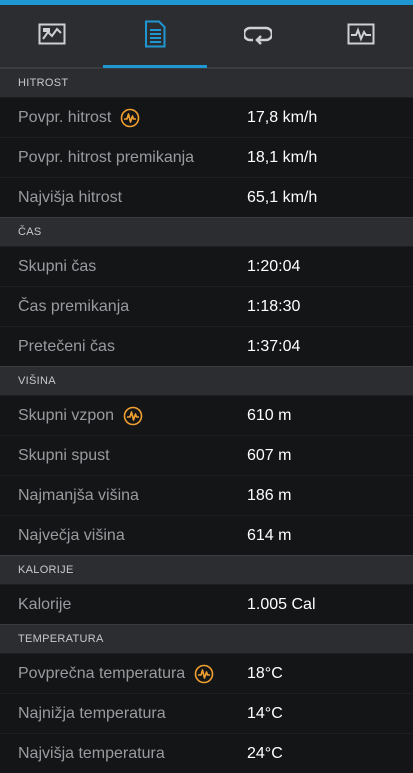 The image size is (413, 773). Describe the element at coordinates (206, 82) in the screenshot. I see `section-header: HITROST` at that location.